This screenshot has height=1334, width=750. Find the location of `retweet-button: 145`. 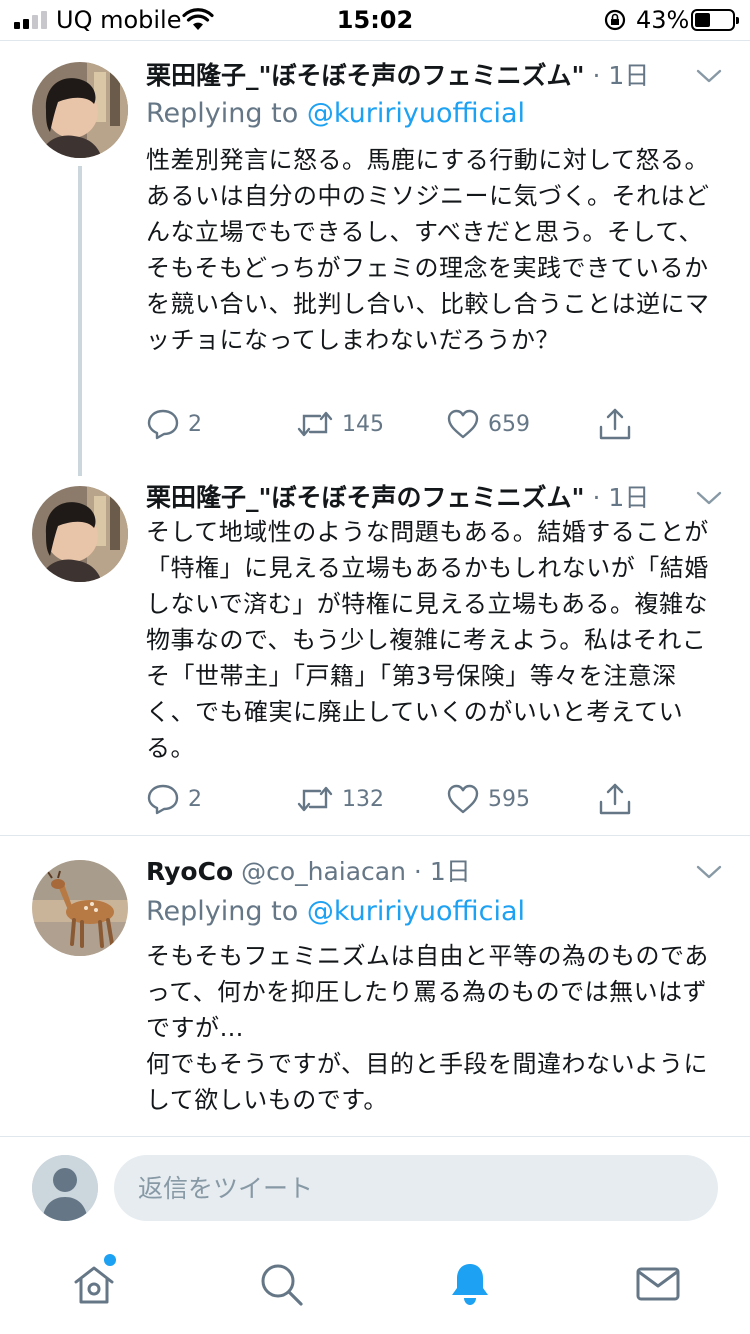

retweet-button: 145 is located at coordinates (340, 424).